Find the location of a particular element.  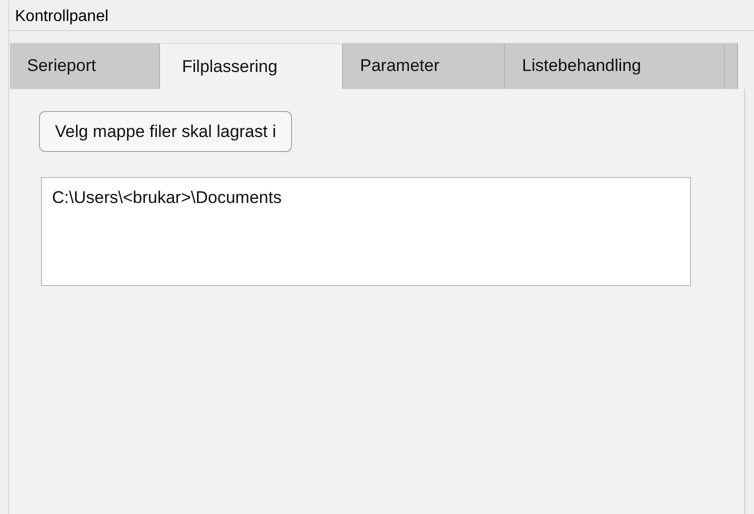

tab: Listebehandling is located at coordinates (615, 66).